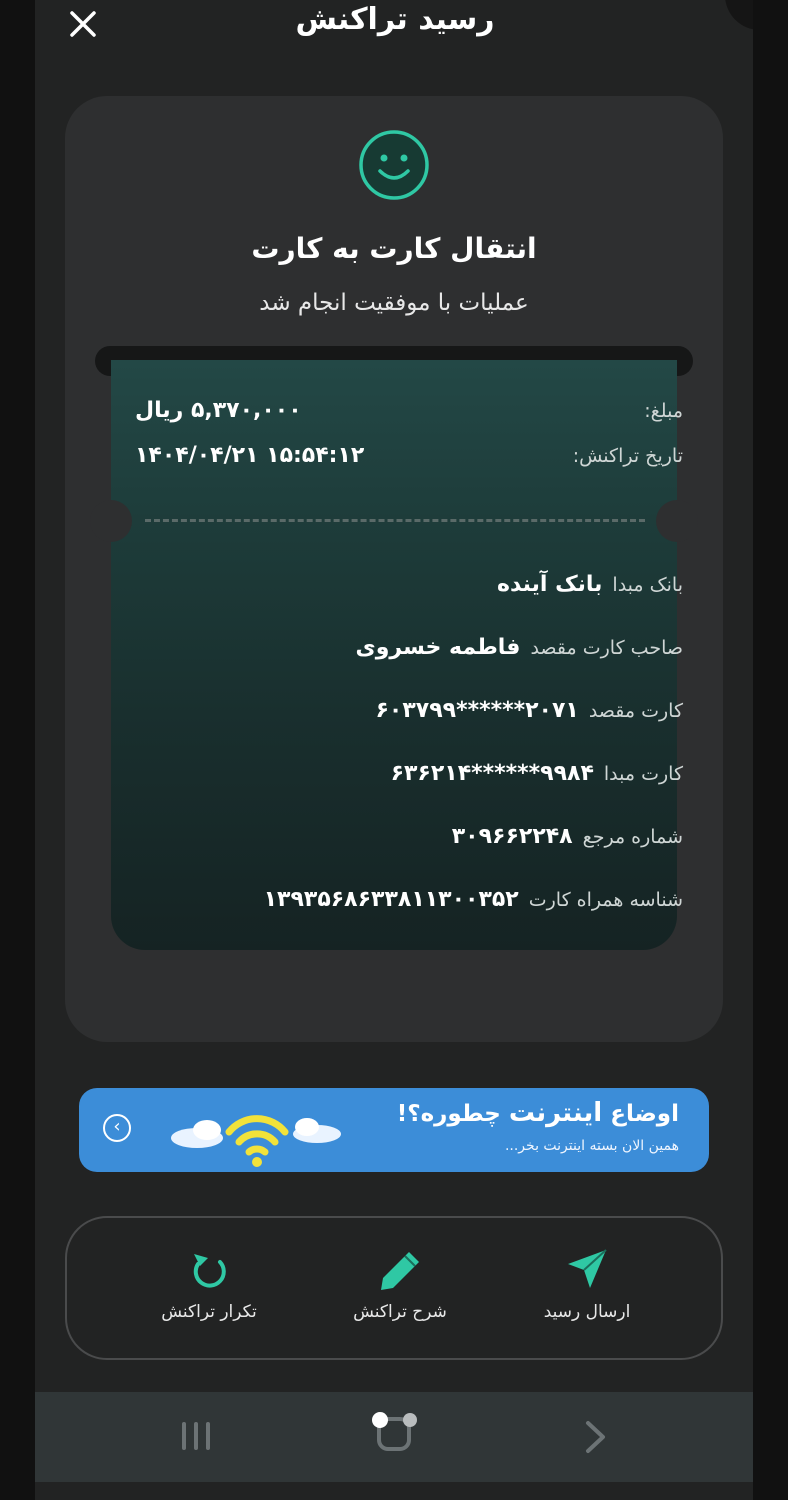 The image size is (788, 1500). I want to click on send-receipt-button: ارسال رسید, so click(587, 1285).